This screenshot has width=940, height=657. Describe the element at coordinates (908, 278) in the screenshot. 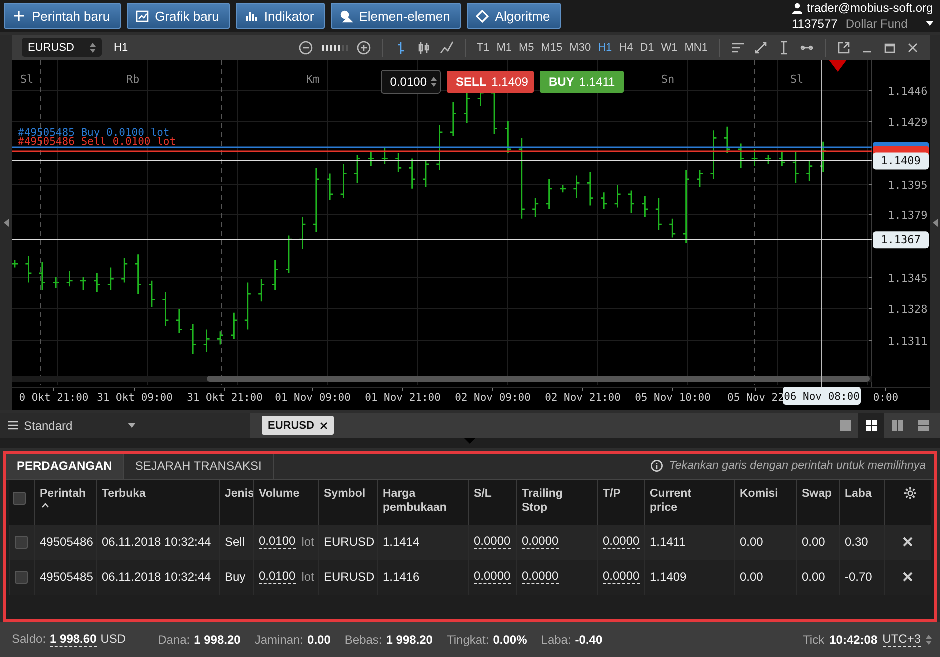

I see `price-tick-label: 1.1345` at that location.